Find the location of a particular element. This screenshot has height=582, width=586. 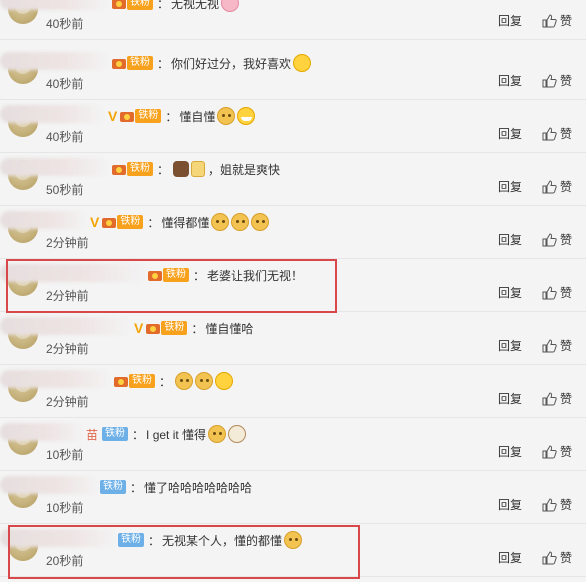

comment-row: V 铁粉：懂自懂 40秒前 回复 赞 is located at coordinates (293, 127).